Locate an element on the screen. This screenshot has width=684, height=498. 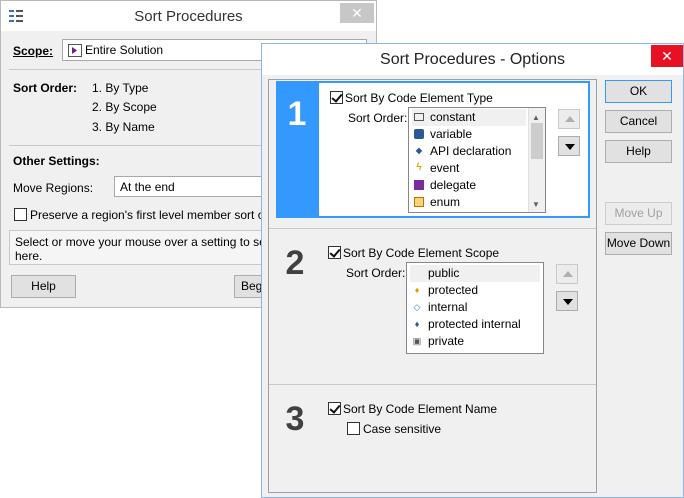
list-item: ♦ protected internal is located at coordinates (475, 324).